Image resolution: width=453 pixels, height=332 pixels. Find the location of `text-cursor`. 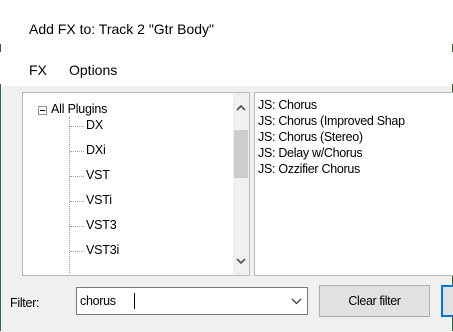

text-cursor is located at coordinates (134, 301).